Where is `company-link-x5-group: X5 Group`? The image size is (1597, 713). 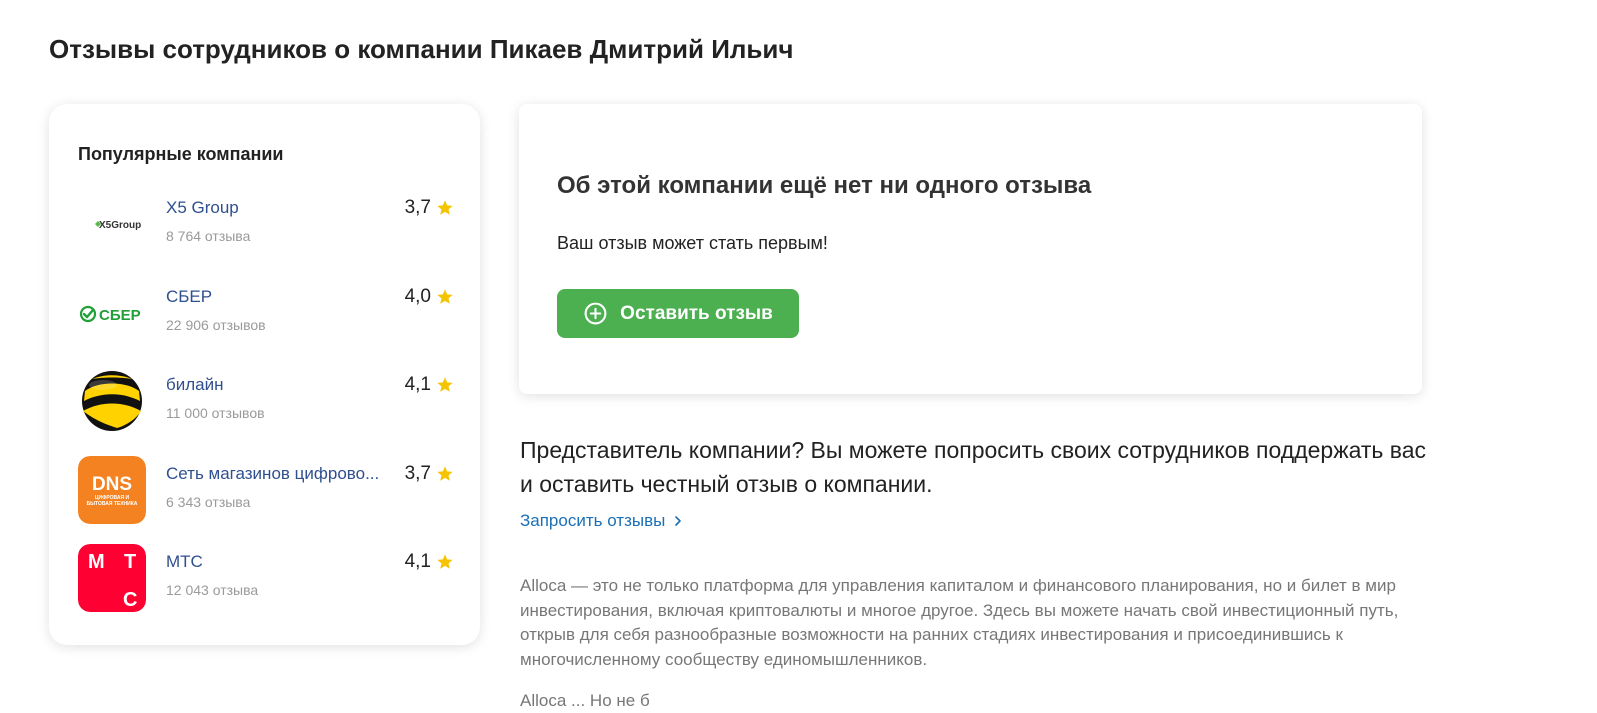 company-link-x5-group: X5 Group is located at coordinates (278, 208).